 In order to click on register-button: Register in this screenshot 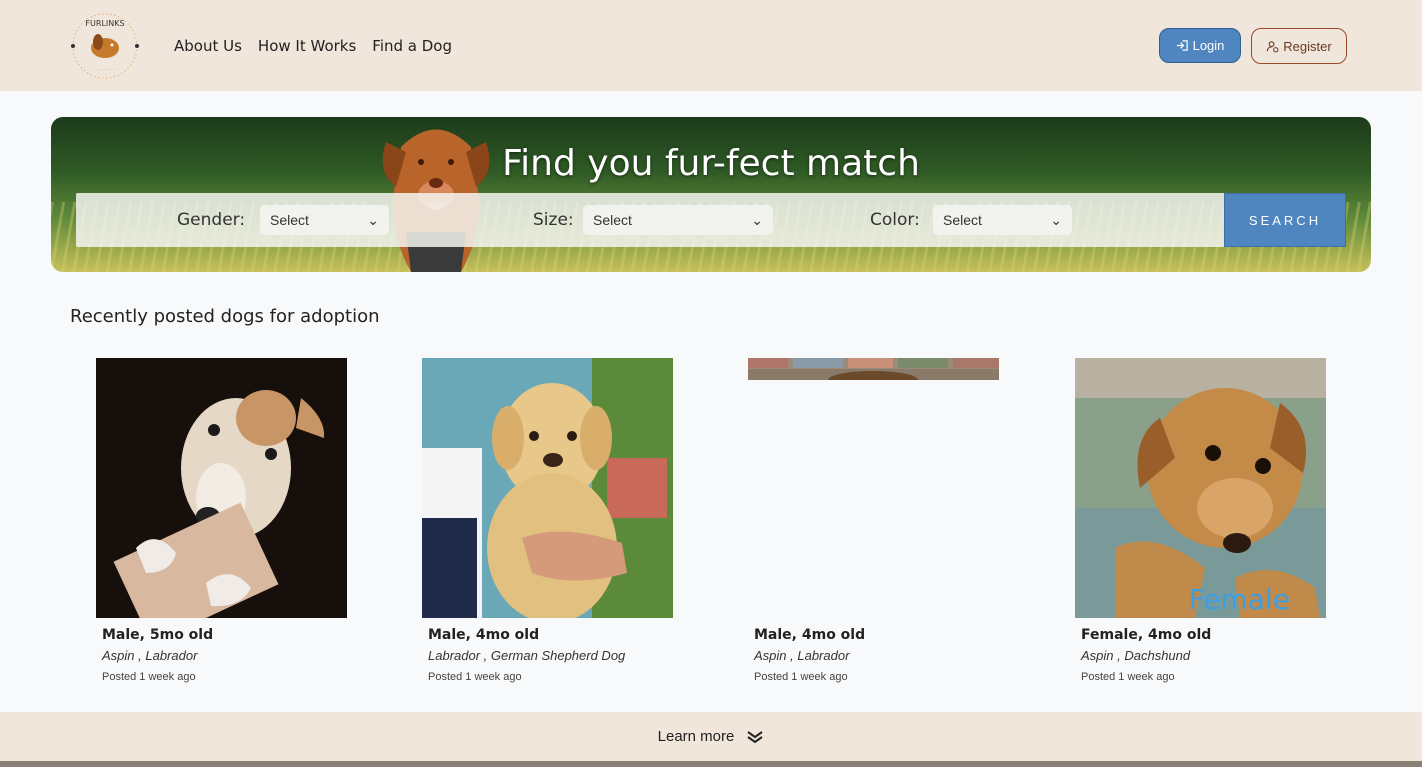, I will do `click(1299, 46)`.